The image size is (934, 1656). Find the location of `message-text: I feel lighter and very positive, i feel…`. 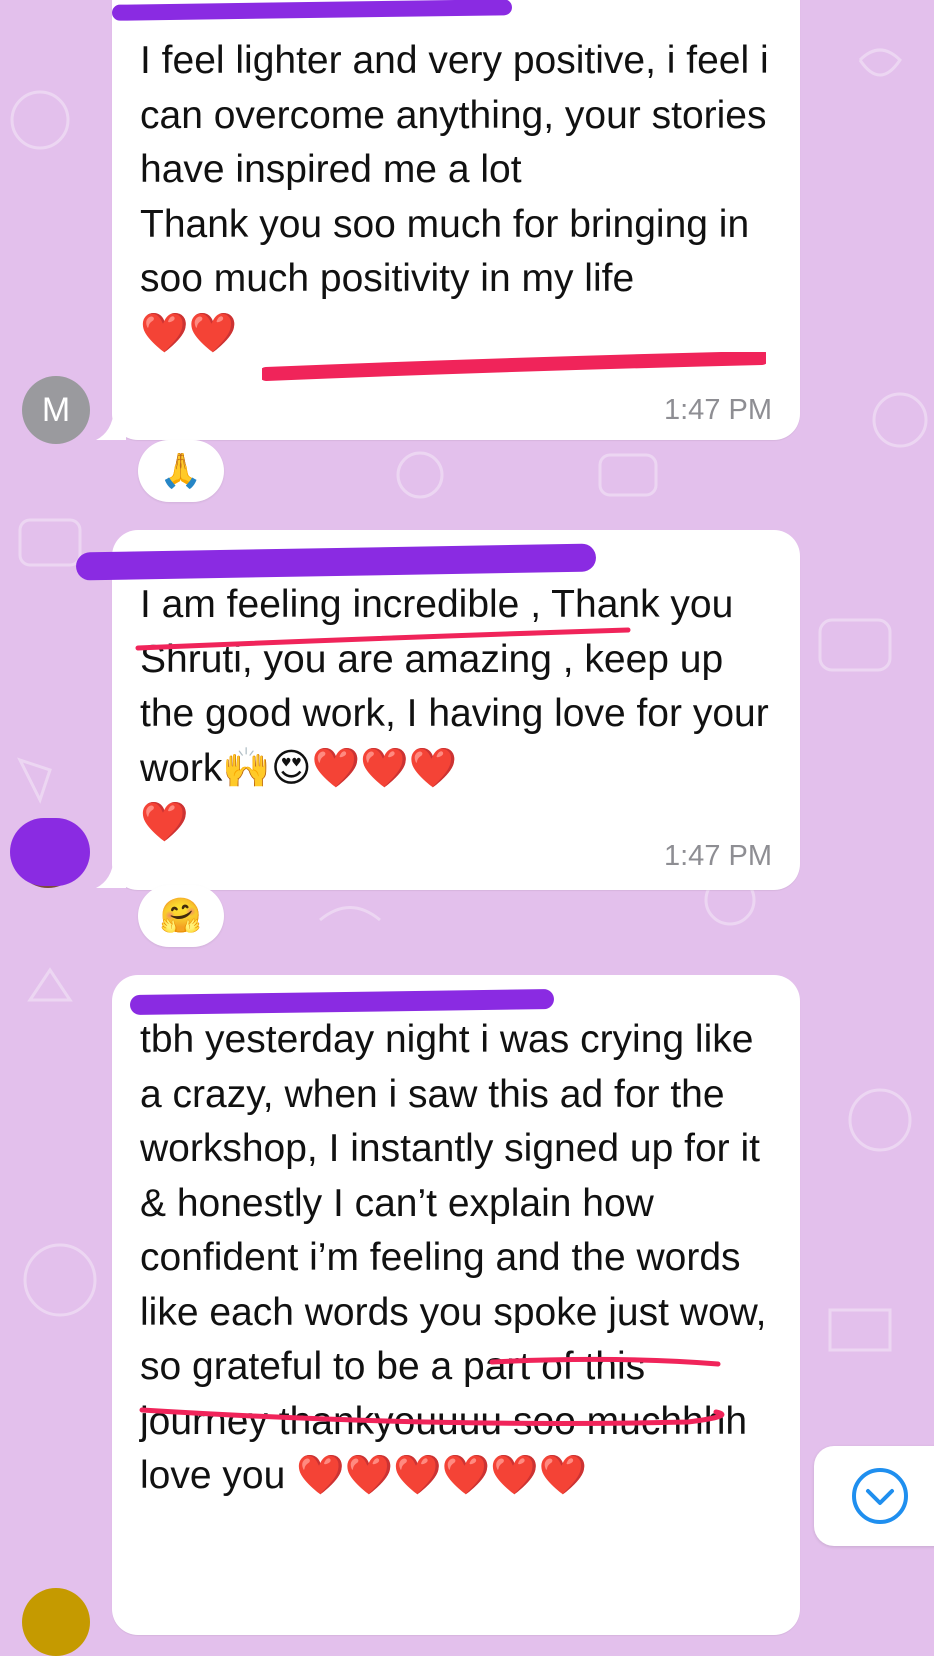

message-text: I feel lighter and very positive, i feel… is located at coordinates (454, 197).